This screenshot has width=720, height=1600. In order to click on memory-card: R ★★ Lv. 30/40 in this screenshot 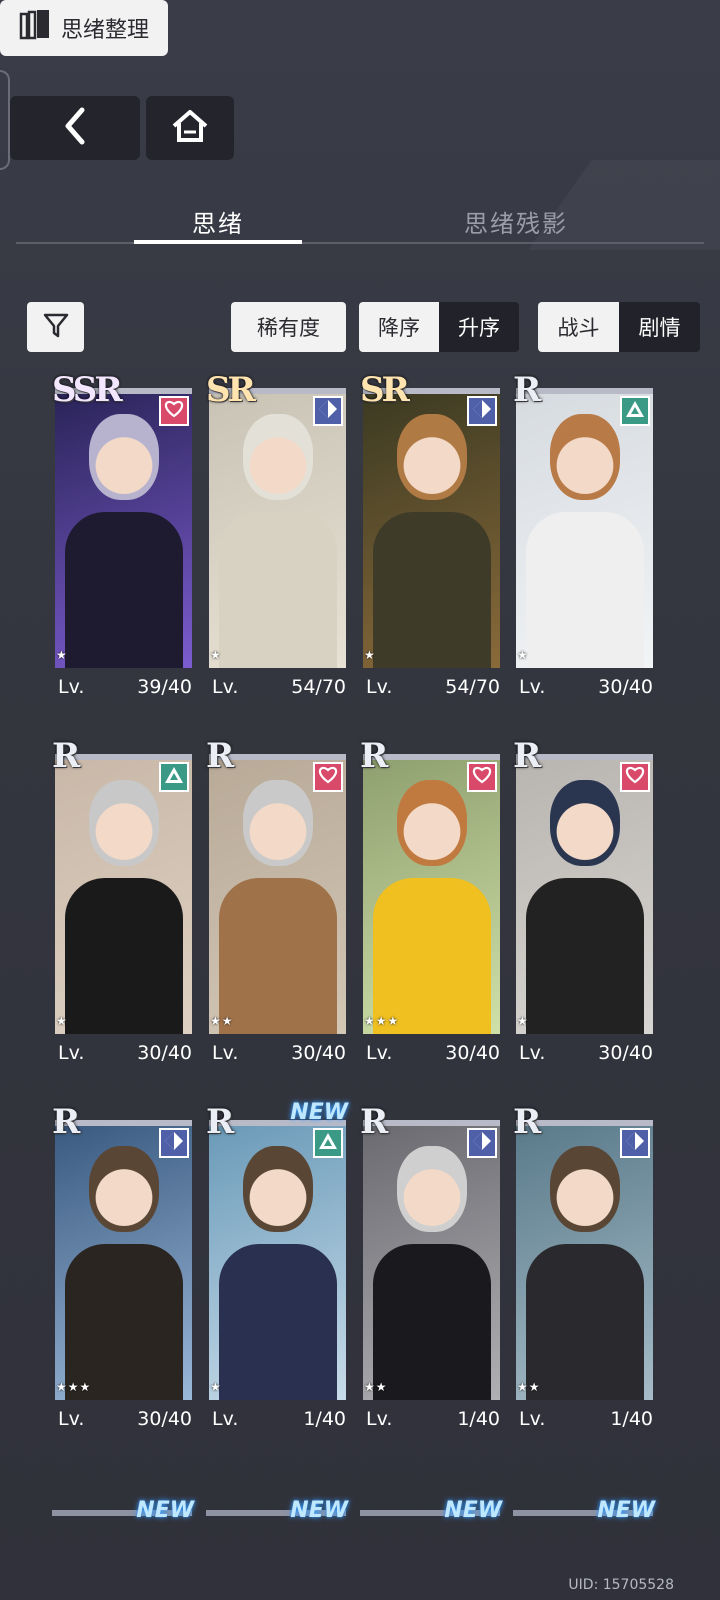, I will do `click(276, 913)`.